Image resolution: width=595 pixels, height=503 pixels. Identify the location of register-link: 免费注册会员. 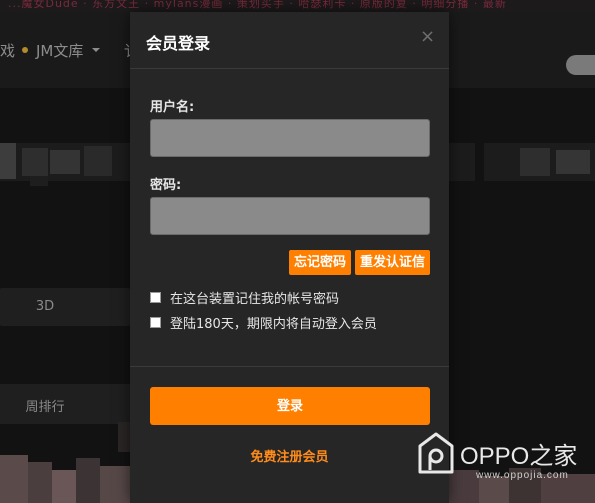
(289, 455).